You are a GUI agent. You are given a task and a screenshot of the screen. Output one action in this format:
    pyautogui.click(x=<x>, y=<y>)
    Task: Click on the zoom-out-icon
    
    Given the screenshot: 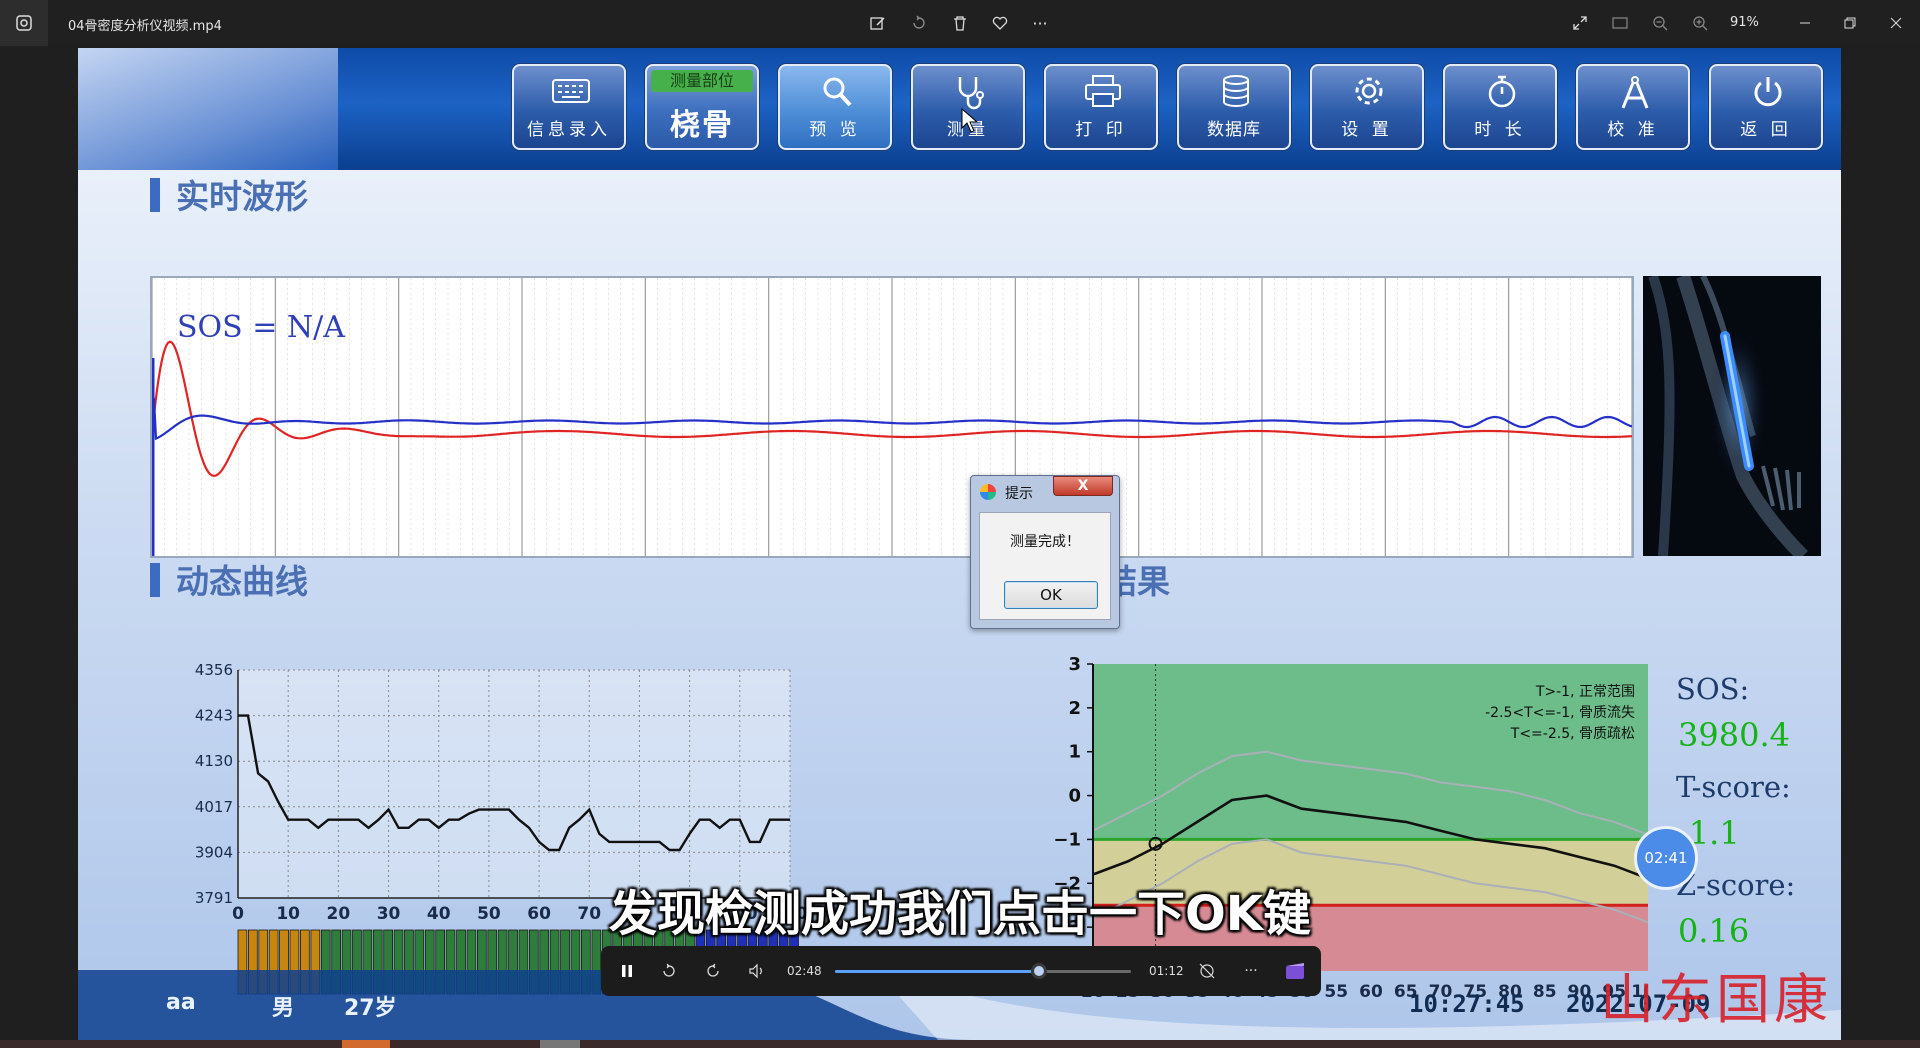 What is the action you would take?
    pyautogui.click(x=1660, y=23)
    